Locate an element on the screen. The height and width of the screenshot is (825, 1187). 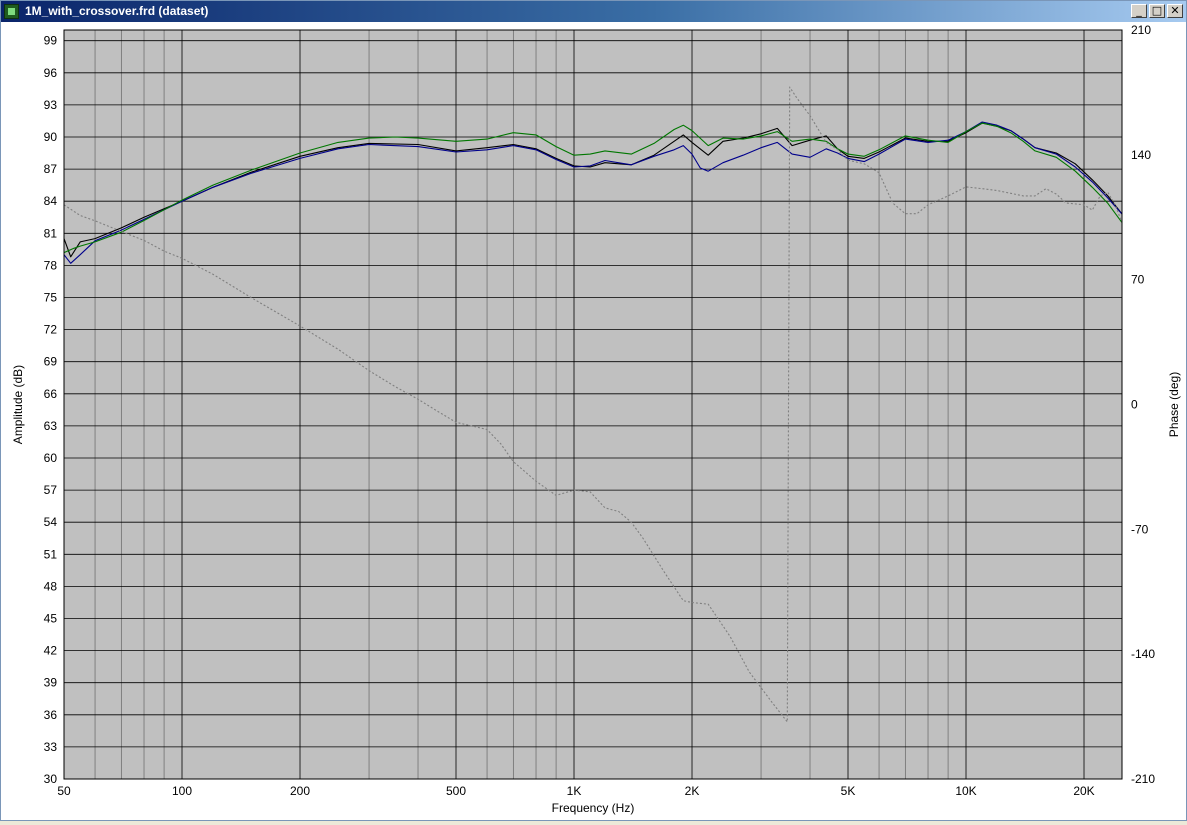
y-tick-label: 60 is located at coordinates (51, 458).